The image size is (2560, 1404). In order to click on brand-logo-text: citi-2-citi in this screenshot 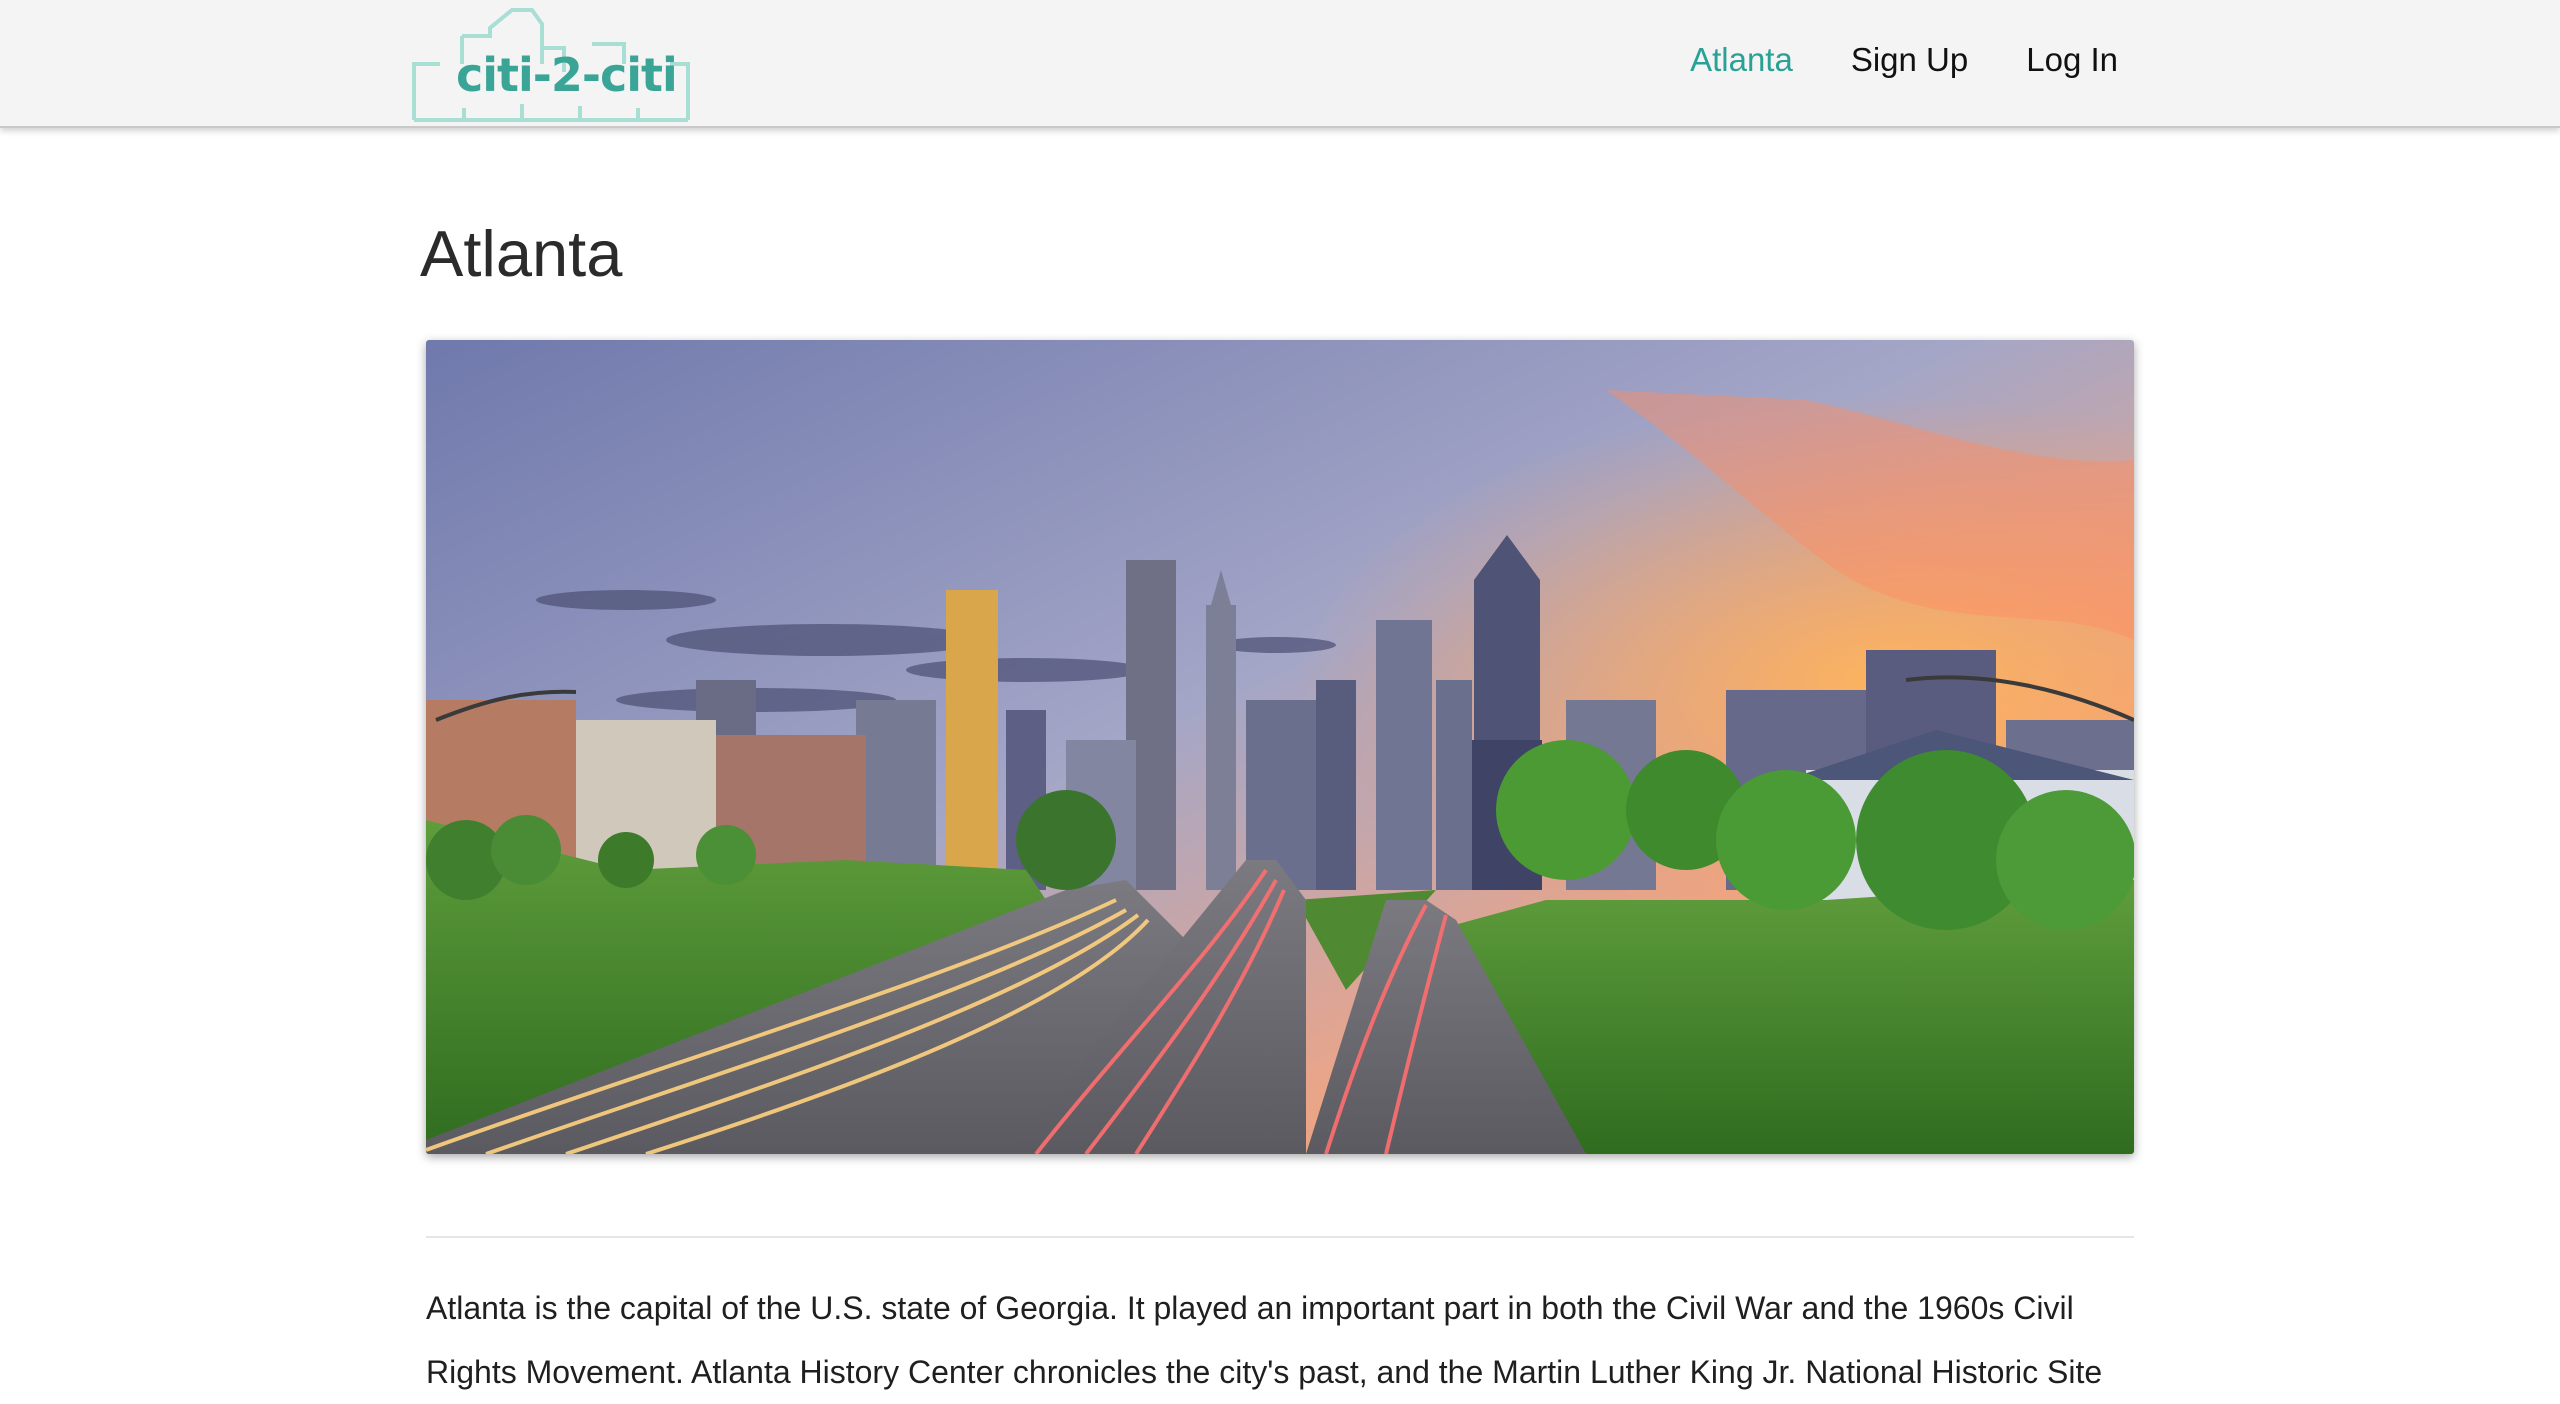, I will do `click(567, 75)`.